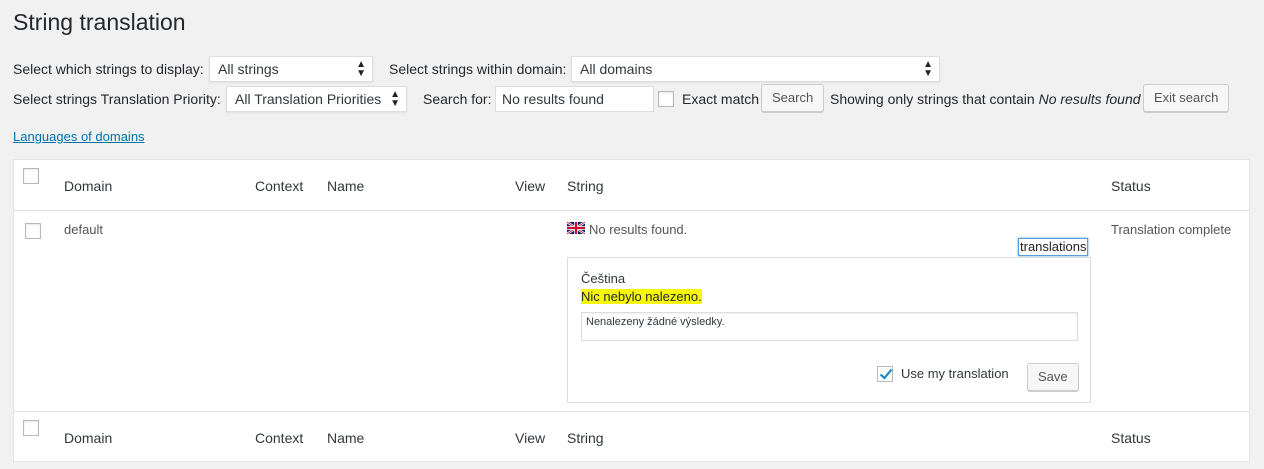 The height and width of the screenshot is (469, 1264). Describe the element at coordinates (88, 186) in the screenshot. I see `column-header-domain: Domain` at that location.